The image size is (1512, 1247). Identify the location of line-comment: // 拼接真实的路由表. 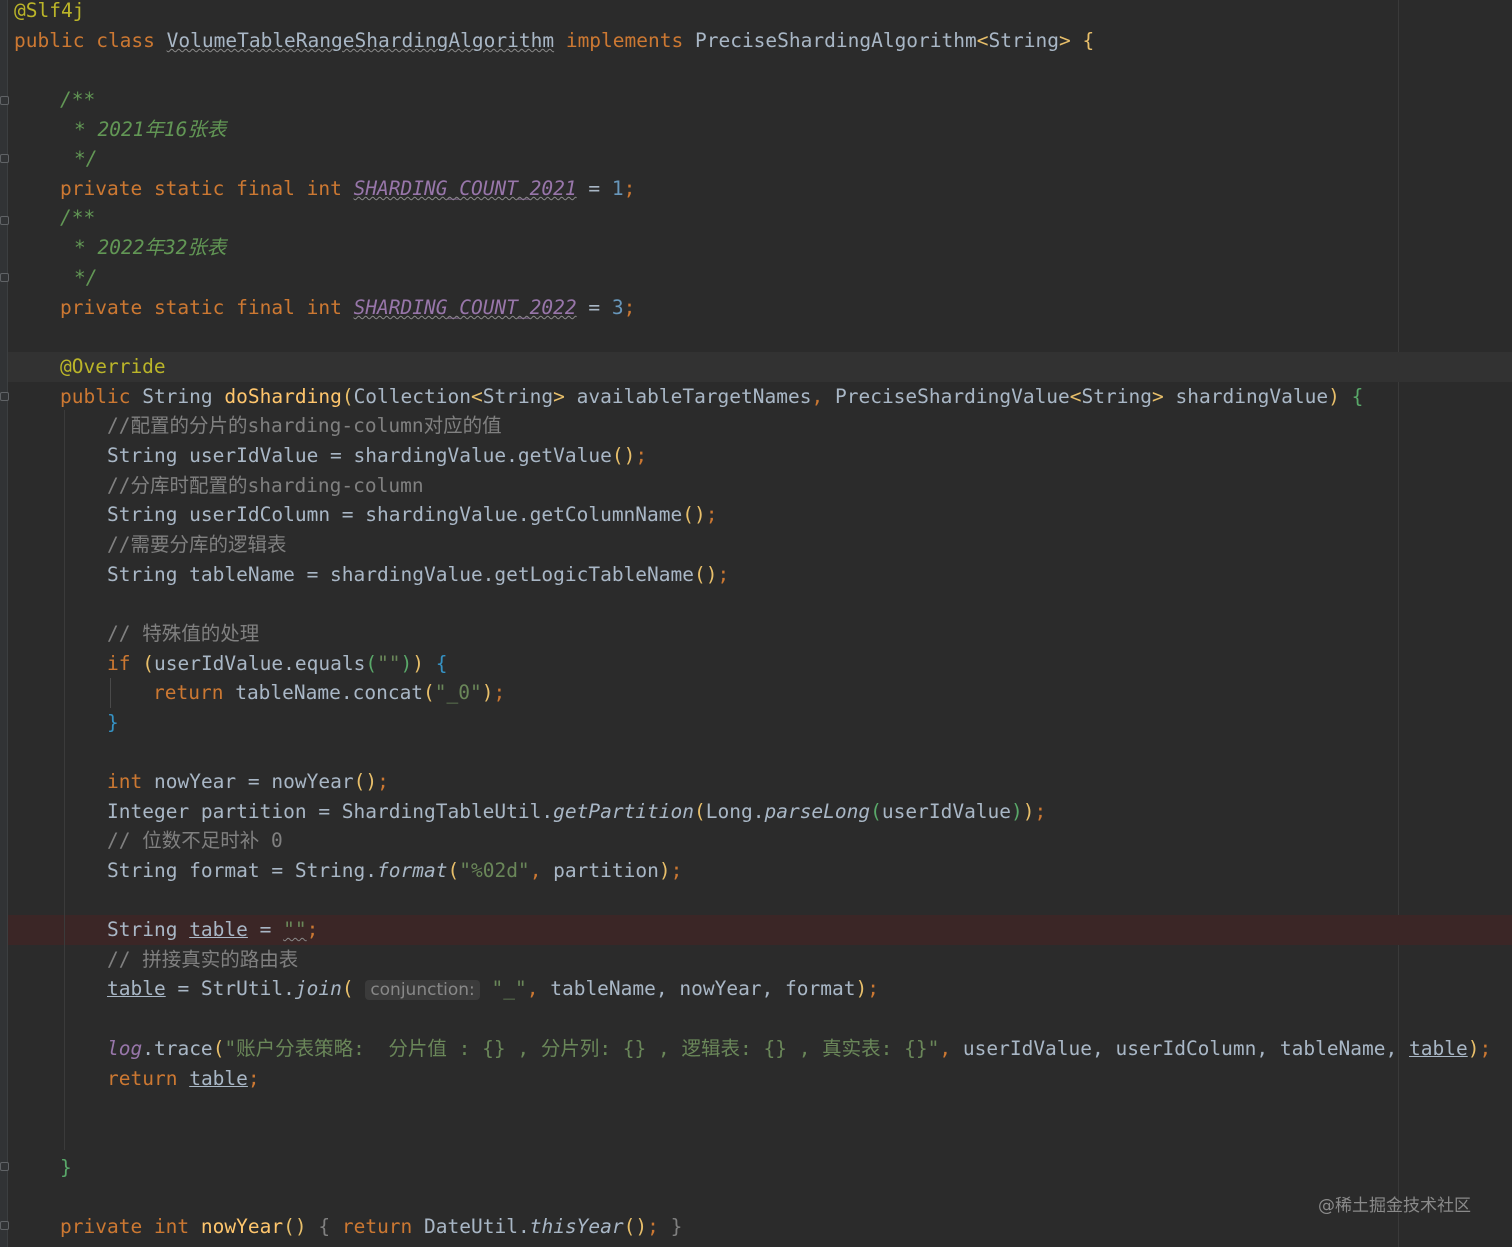
(203, 959).